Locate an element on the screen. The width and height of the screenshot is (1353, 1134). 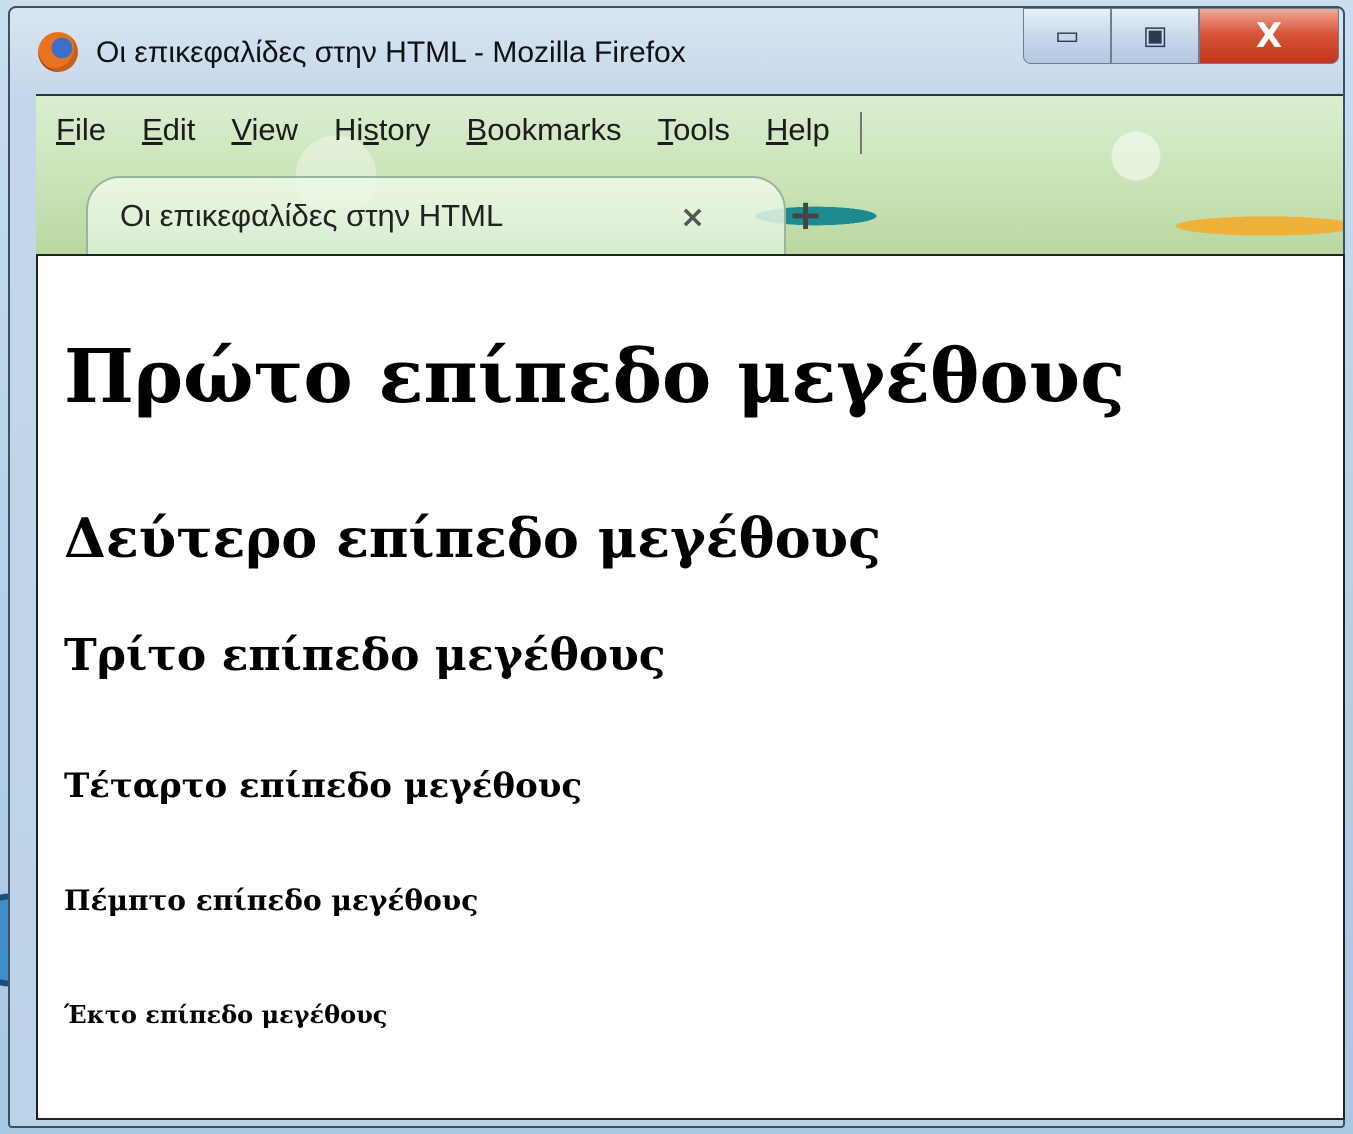
menu-bookmarks: Bookmarks is located at coordinates (553, 132).